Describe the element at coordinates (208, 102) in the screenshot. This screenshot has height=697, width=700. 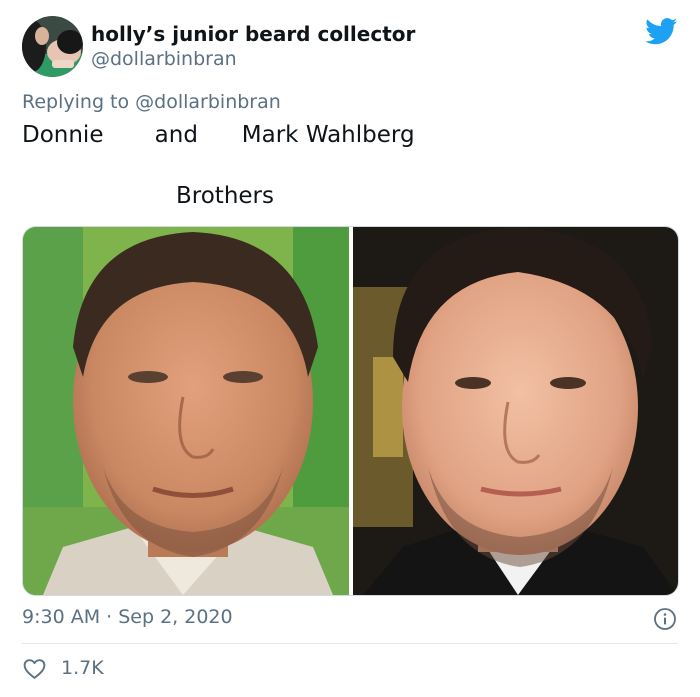
I see `replying-to-handle-link: @dollarbinbran` at that location.